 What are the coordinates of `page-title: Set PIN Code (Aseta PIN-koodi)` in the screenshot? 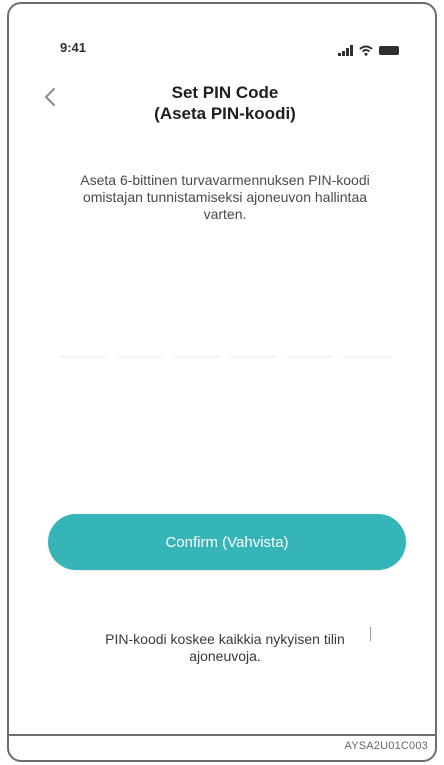 It's located at (225, 103).